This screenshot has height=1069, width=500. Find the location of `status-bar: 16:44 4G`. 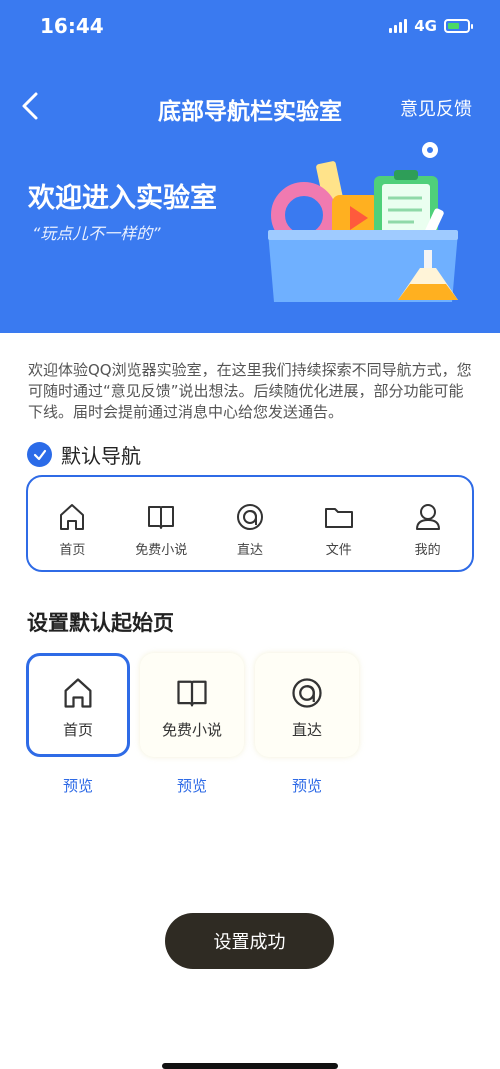

status-bar: 16:44 4G is located at coordinates (250, 26).